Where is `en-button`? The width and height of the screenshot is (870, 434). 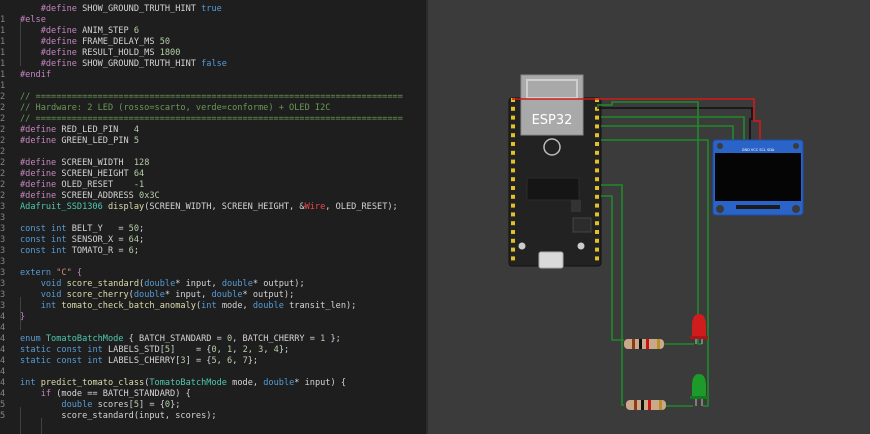
en-button is located at coordinates (581, 246).